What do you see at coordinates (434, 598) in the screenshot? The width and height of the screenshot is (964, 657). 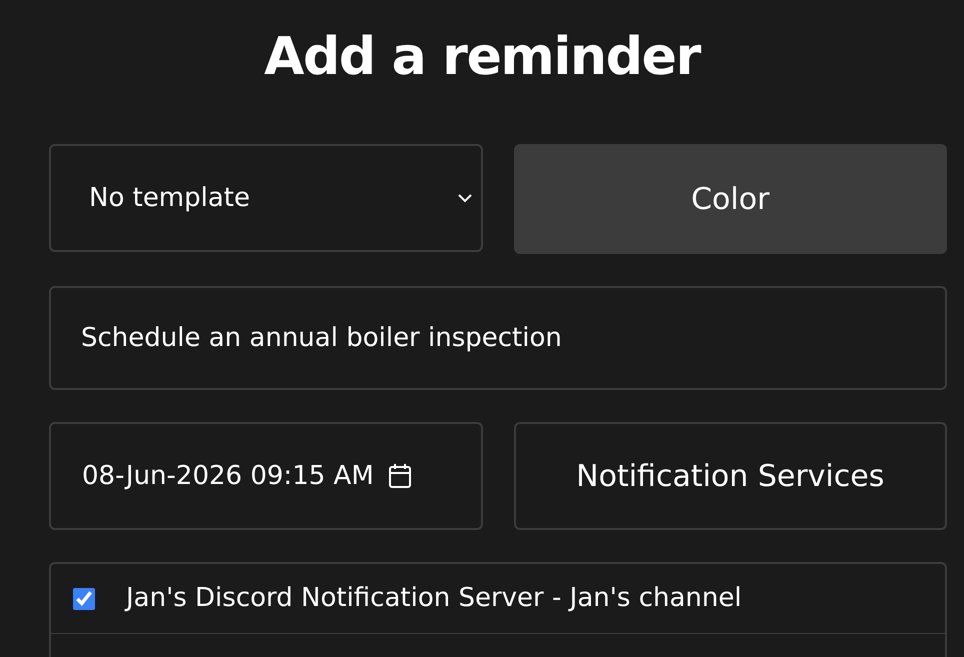 I see `service-label: Jan's Discord Notification Server - Jan's channel` at bounding box center [434, 598].